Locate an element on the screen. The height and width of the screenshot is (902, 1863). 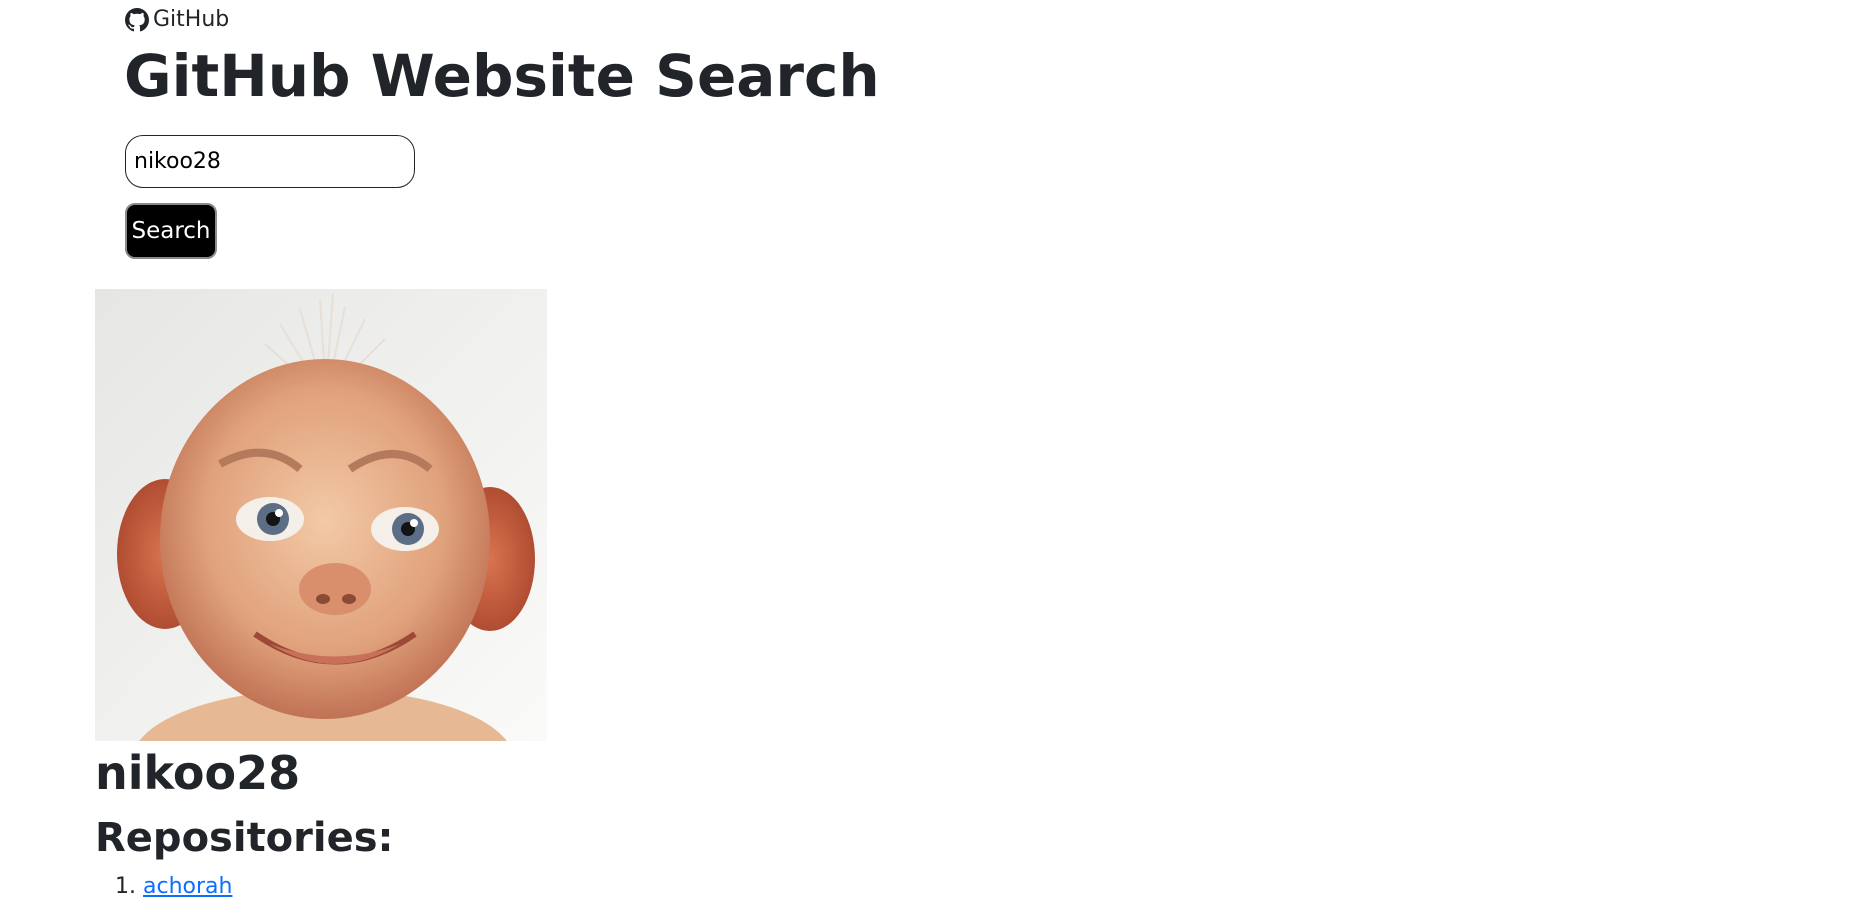
search-button: Search is located at coordinates (171, 231).